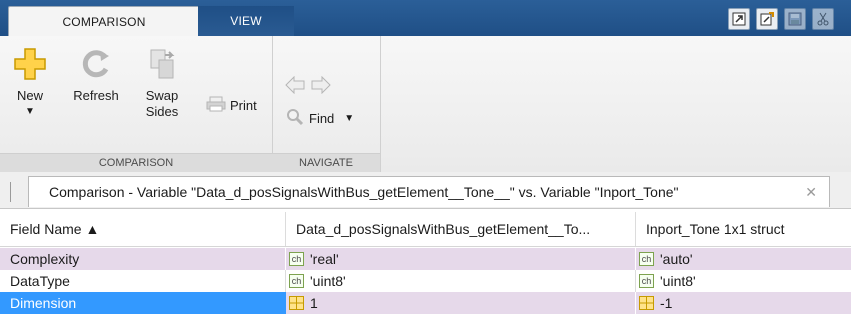 The image size is (851, 325). What do you see at coordinates (795, 19) in the screenshot?
I see `save-icon` at bounding box center [795, 19].